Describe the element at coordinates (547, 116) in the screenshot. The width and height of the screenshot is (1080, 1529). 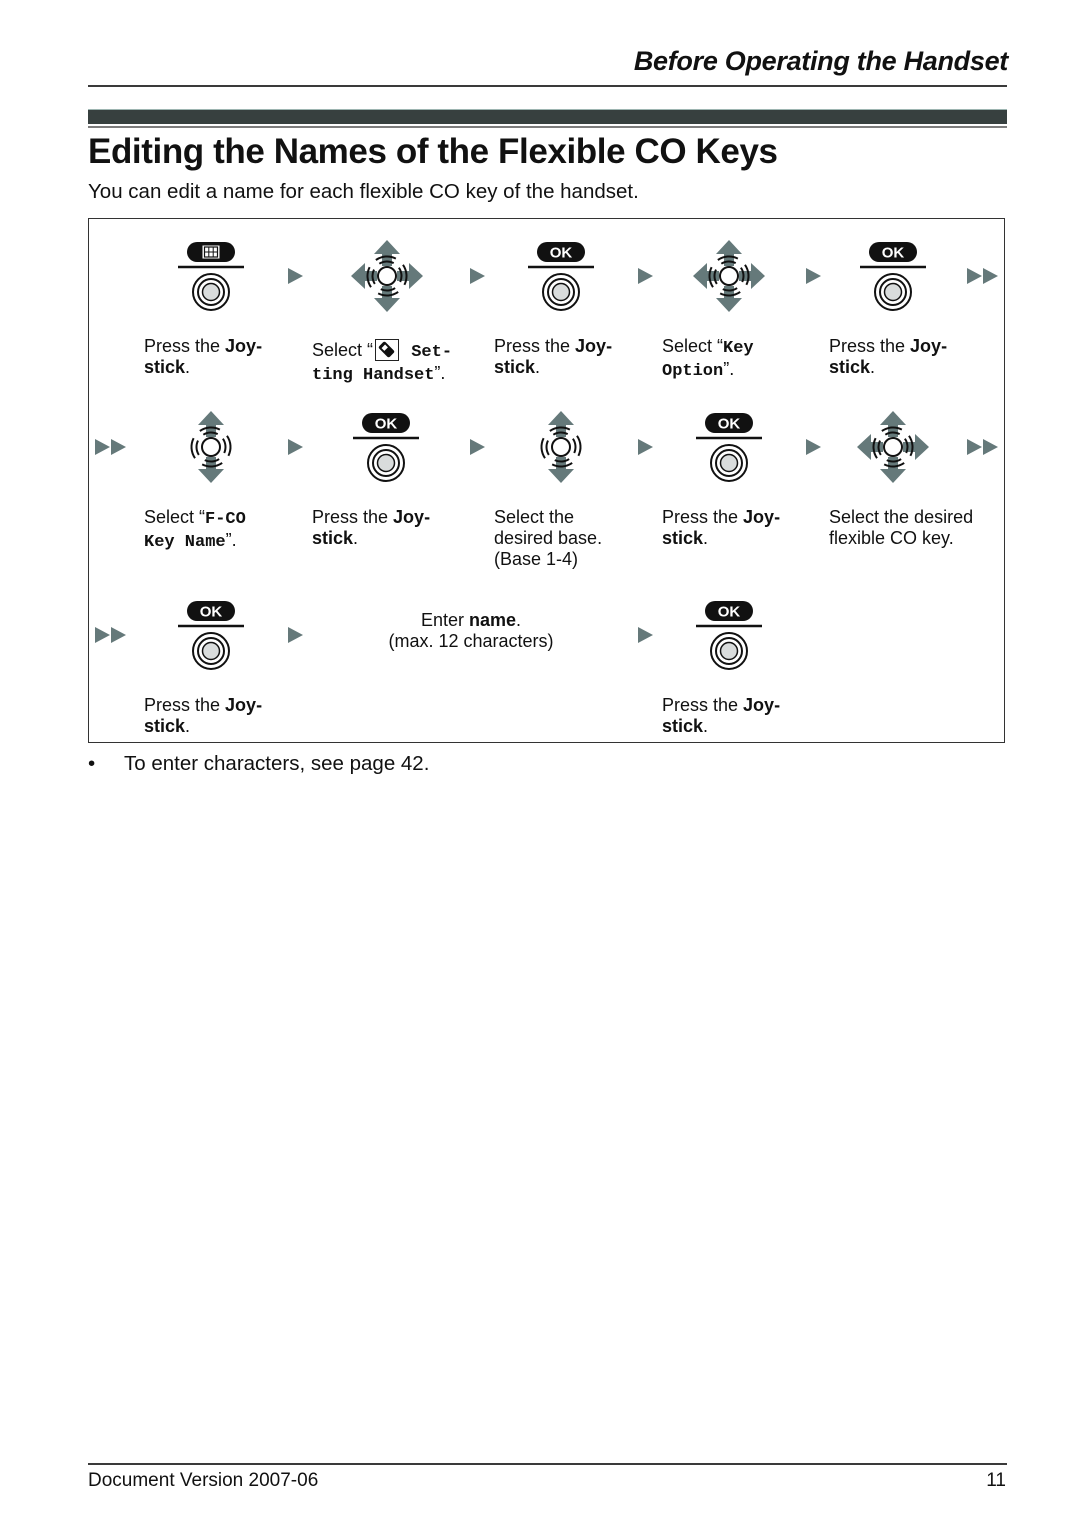
I see `title-bar-decoration` at that location.